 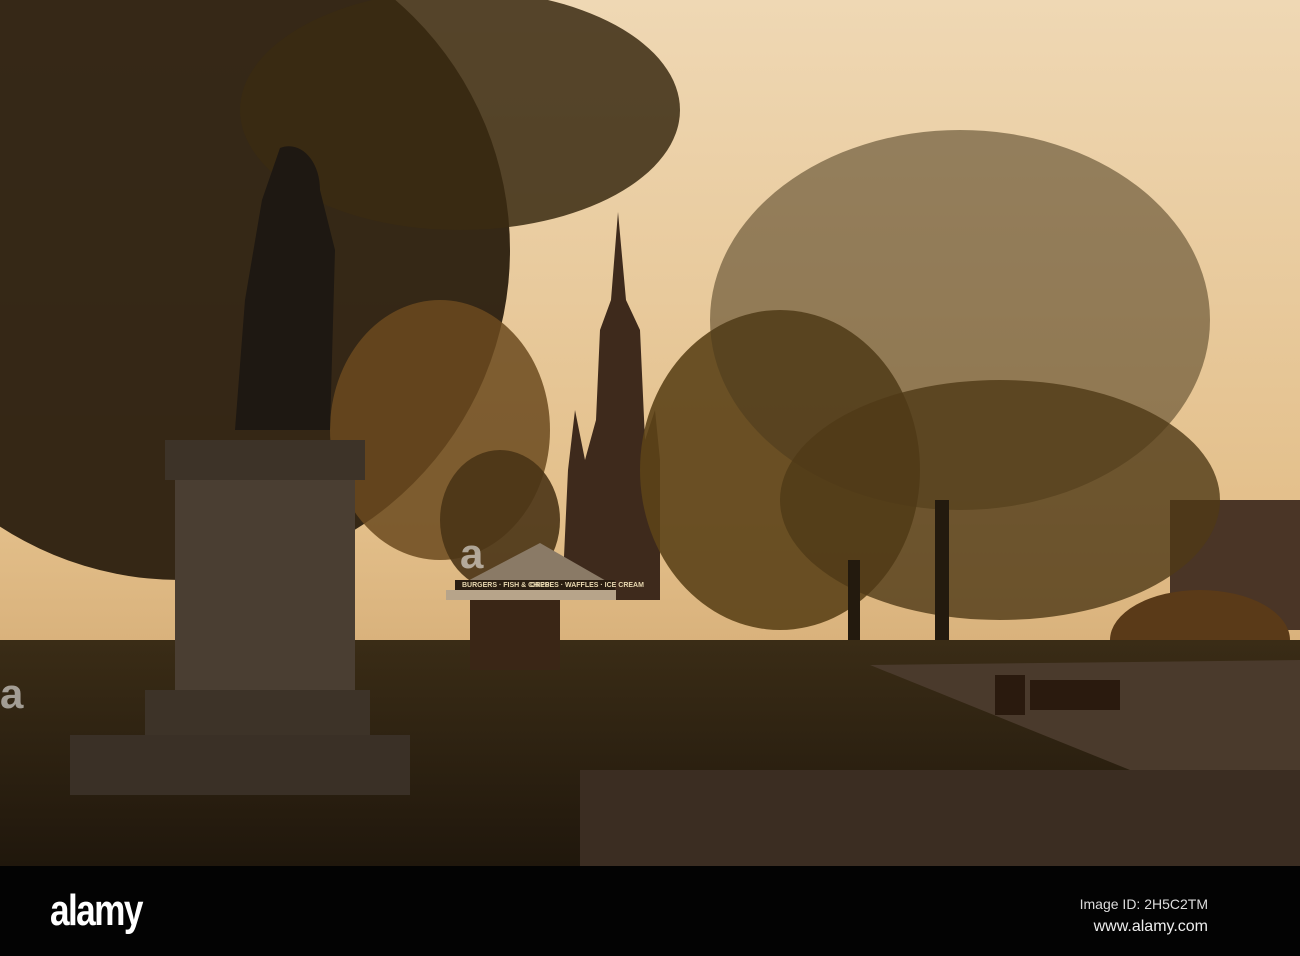 What do you see at coordinates (1057, 695) in the screenshot?
I see `benches` at bounding box center [1057, 695].